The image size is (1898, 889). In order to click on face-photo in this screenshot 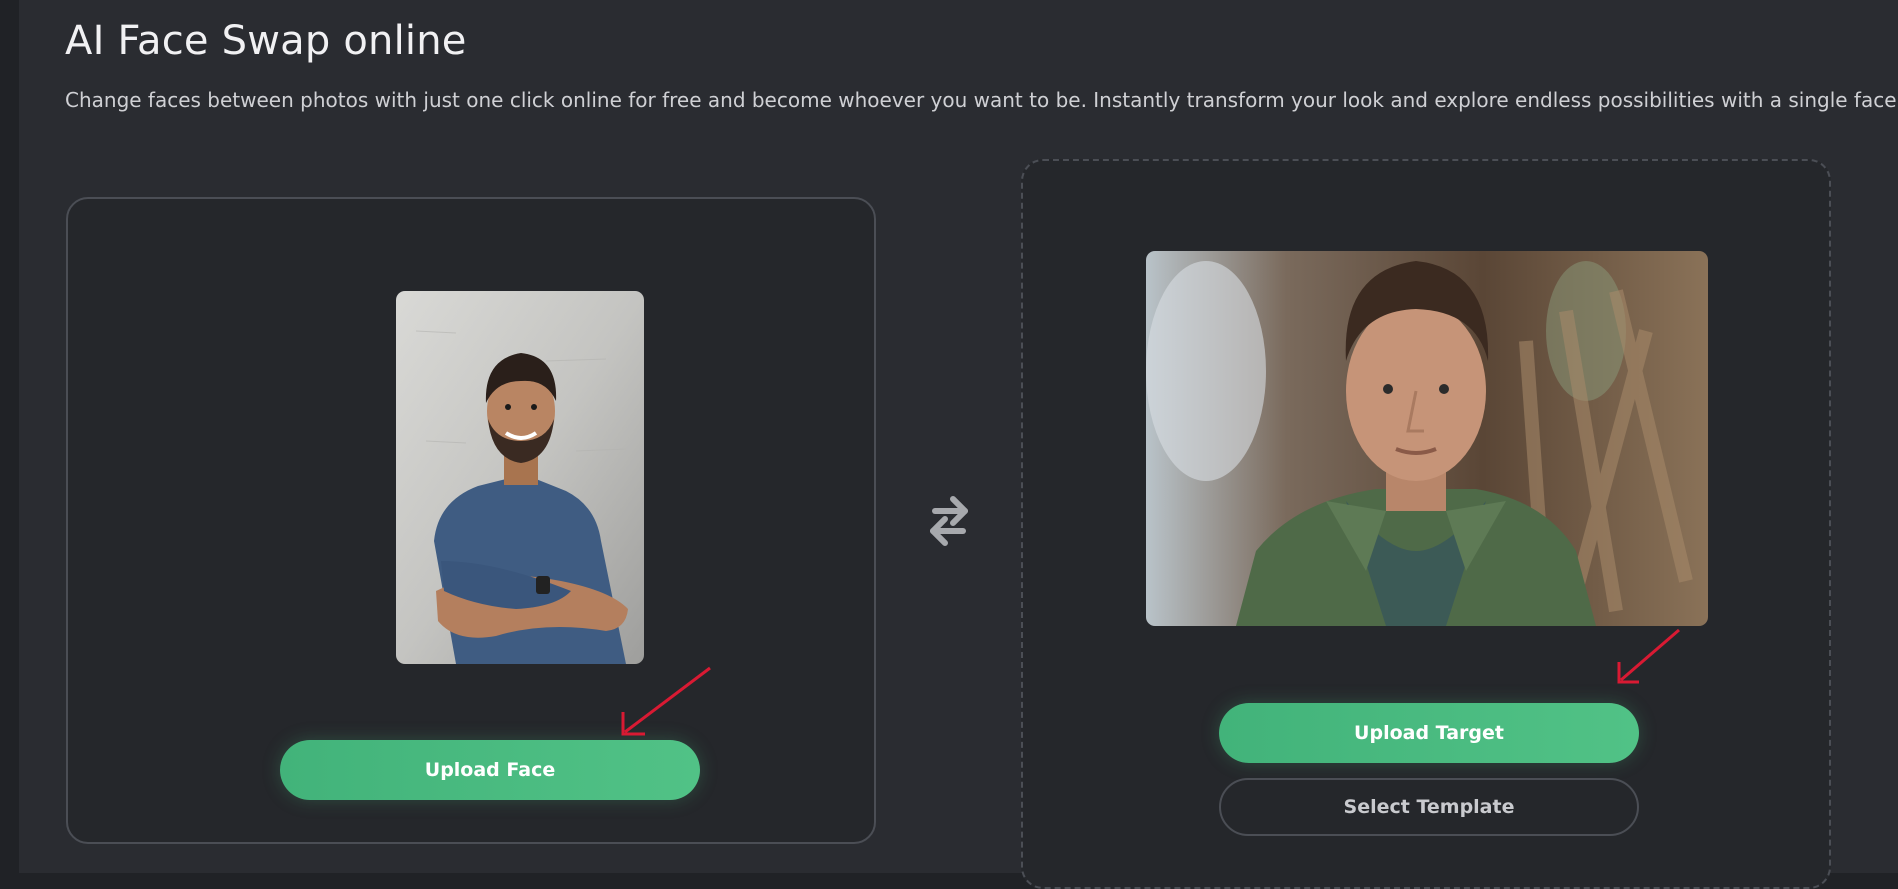, I will do `click(520, 477)`.